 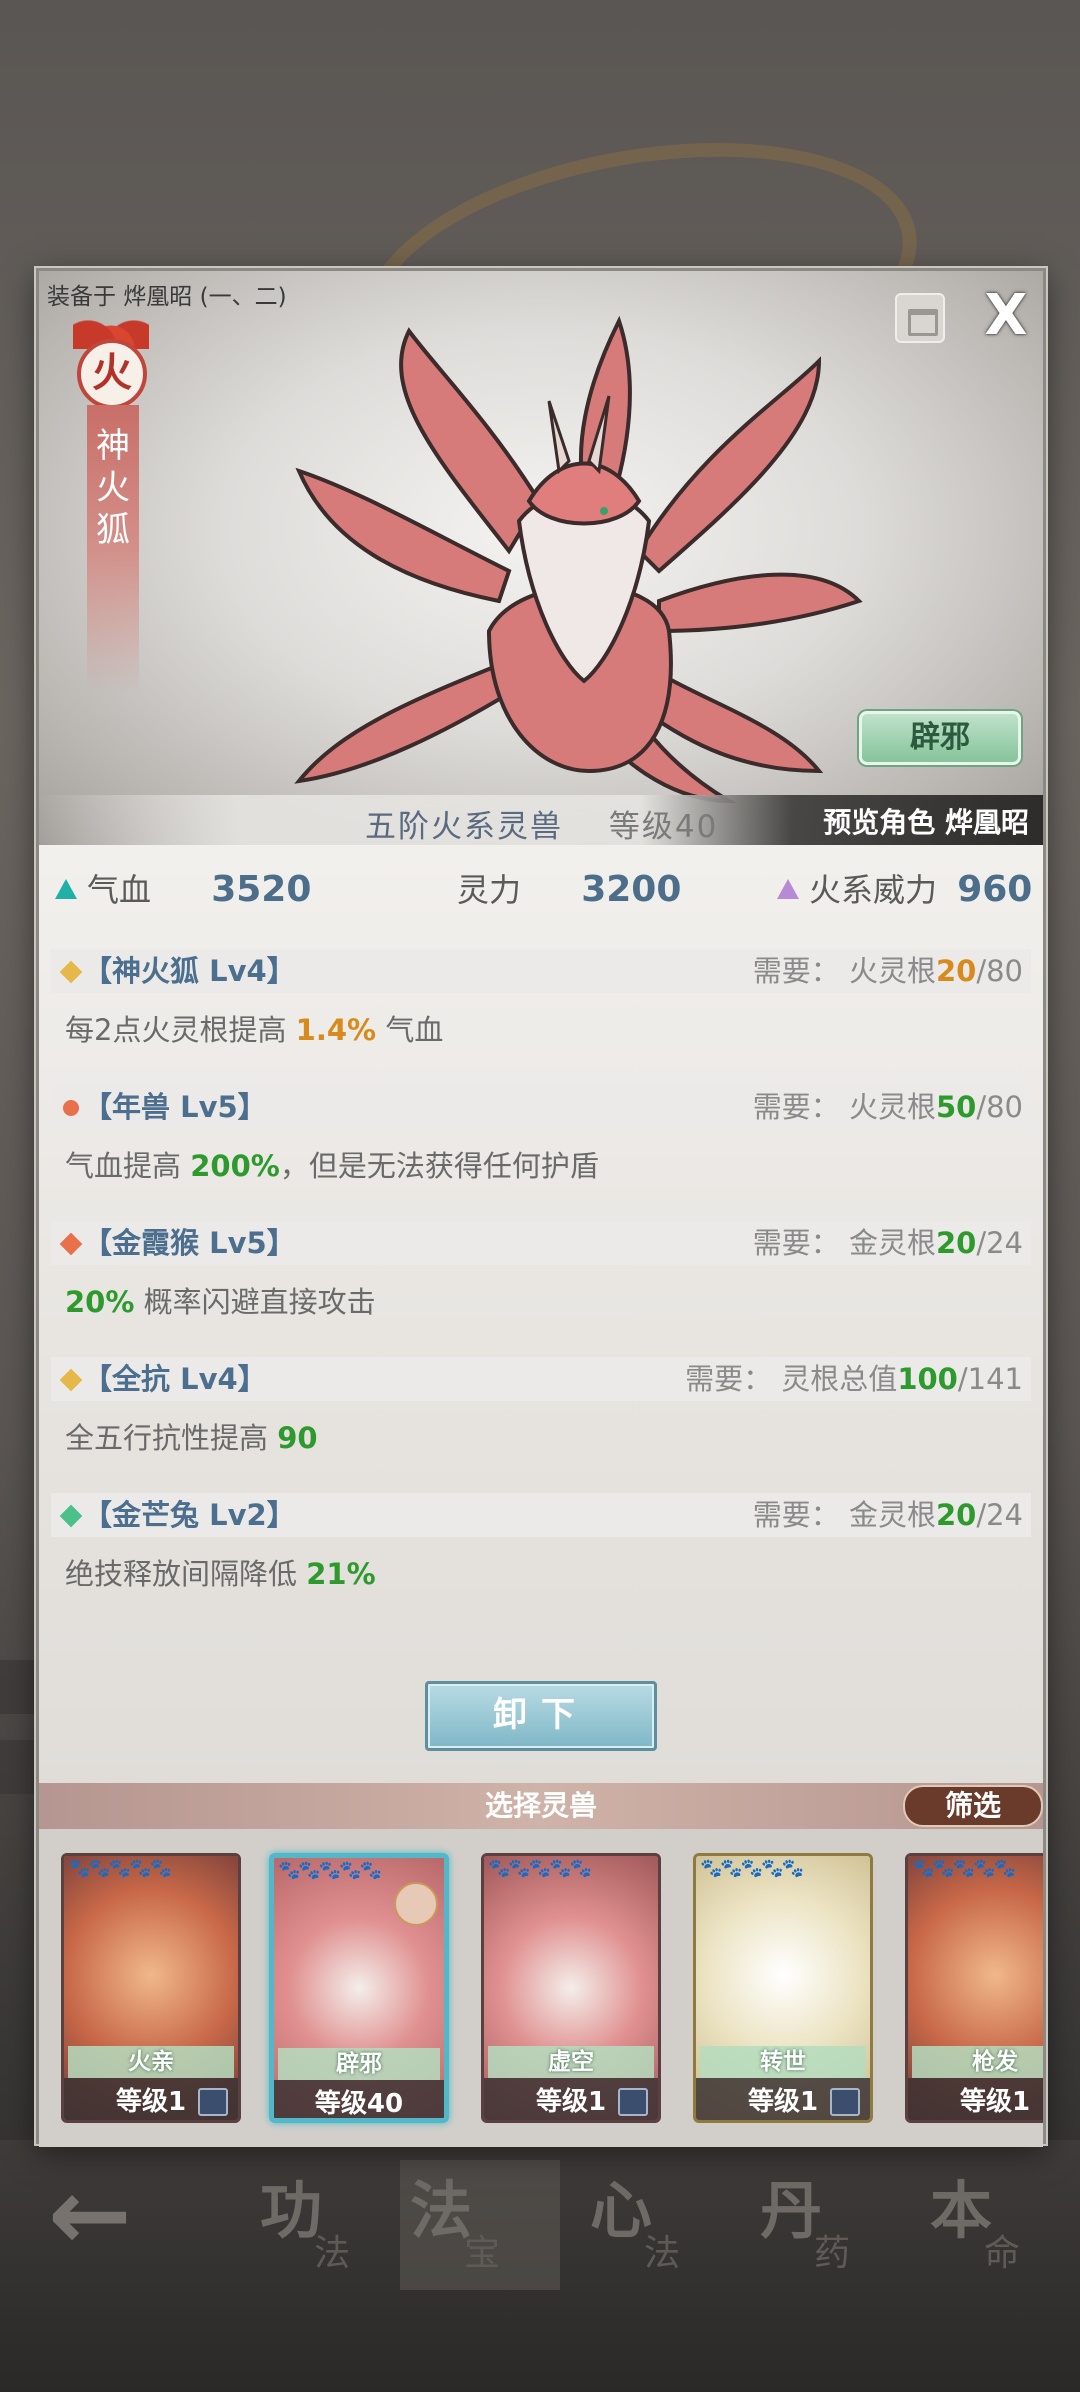 What do you see at coordinates (569, 889) in the screenshot?
I see `stat-spirit: 灵力 3200` at bounding box center [569, 889].